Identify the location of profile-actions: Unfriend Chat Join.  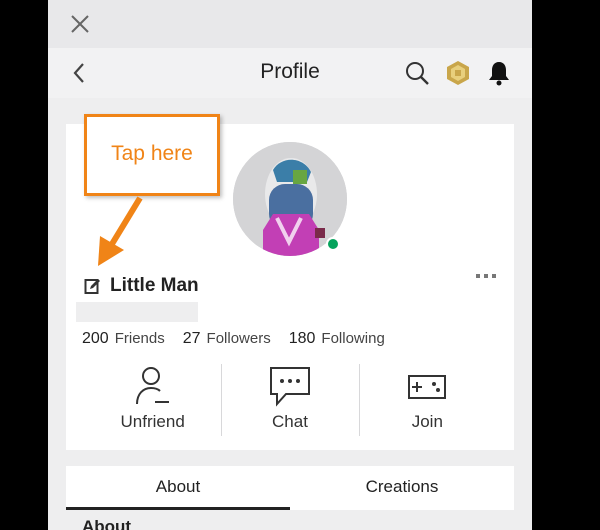
(290, 400).